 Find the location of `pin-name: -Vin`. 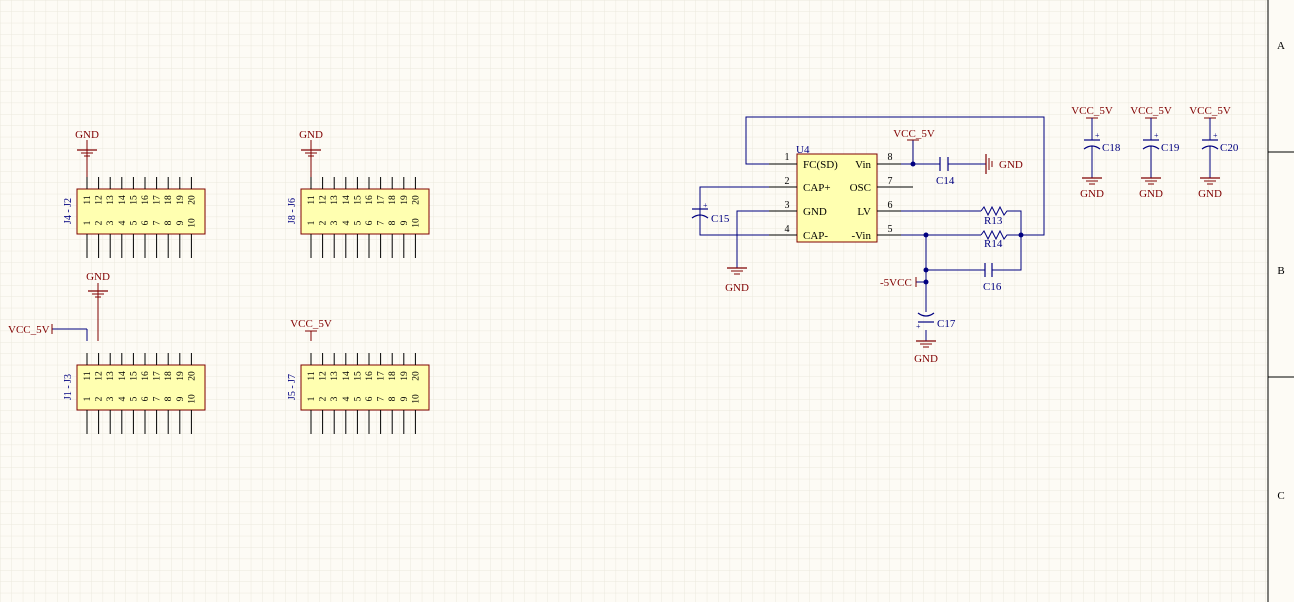

pin-name: -Vin is located at coordinates (861, 236).